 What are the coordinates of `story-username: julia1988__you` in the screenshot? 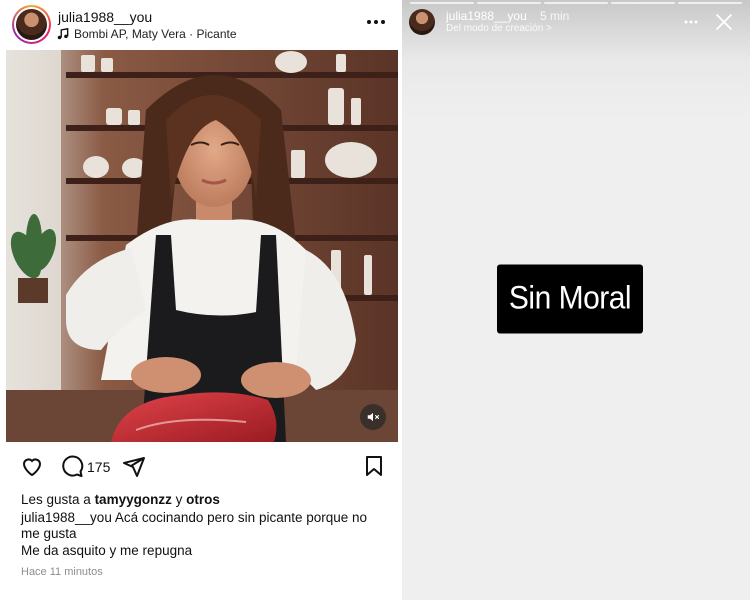 It's located at (486, 16).